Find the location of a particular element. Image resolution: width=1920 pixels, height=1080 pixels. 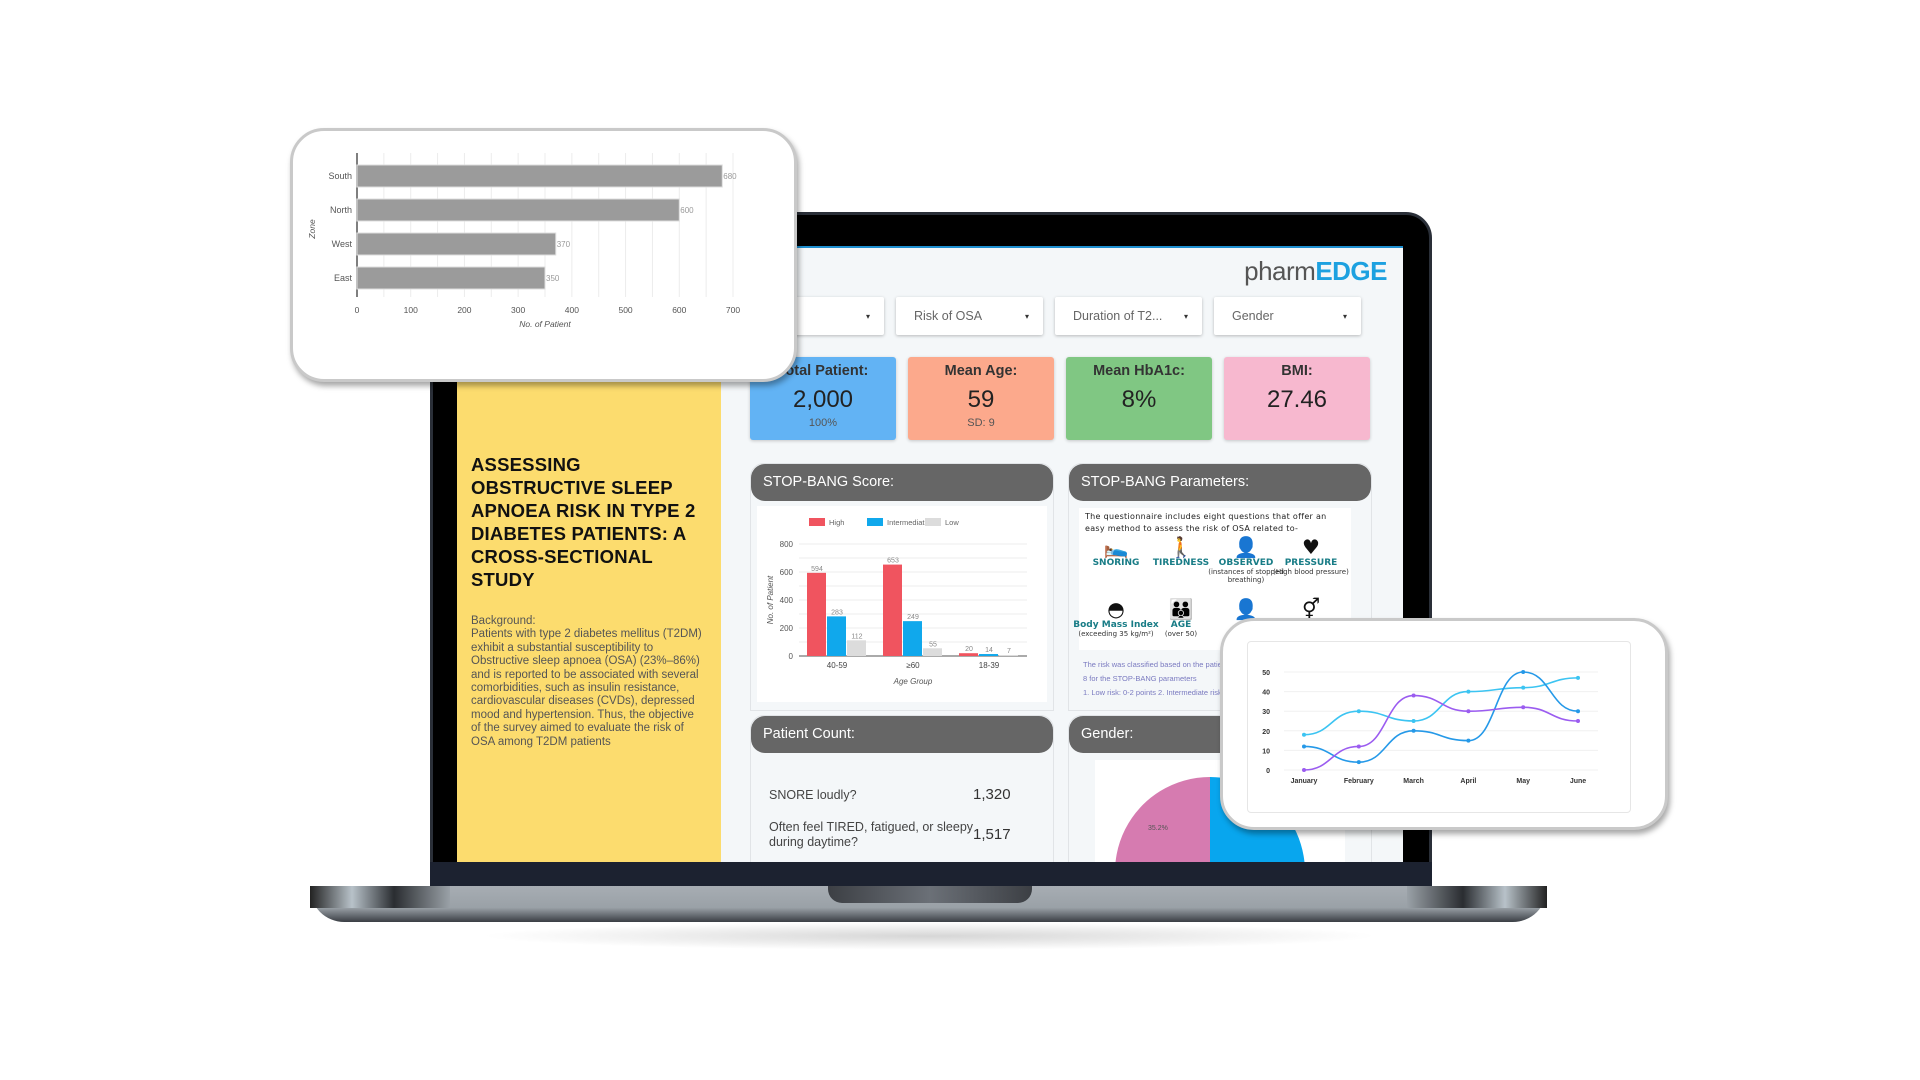

kpi-label: Mean HbA1c: is located at coordinates (1139, 371).